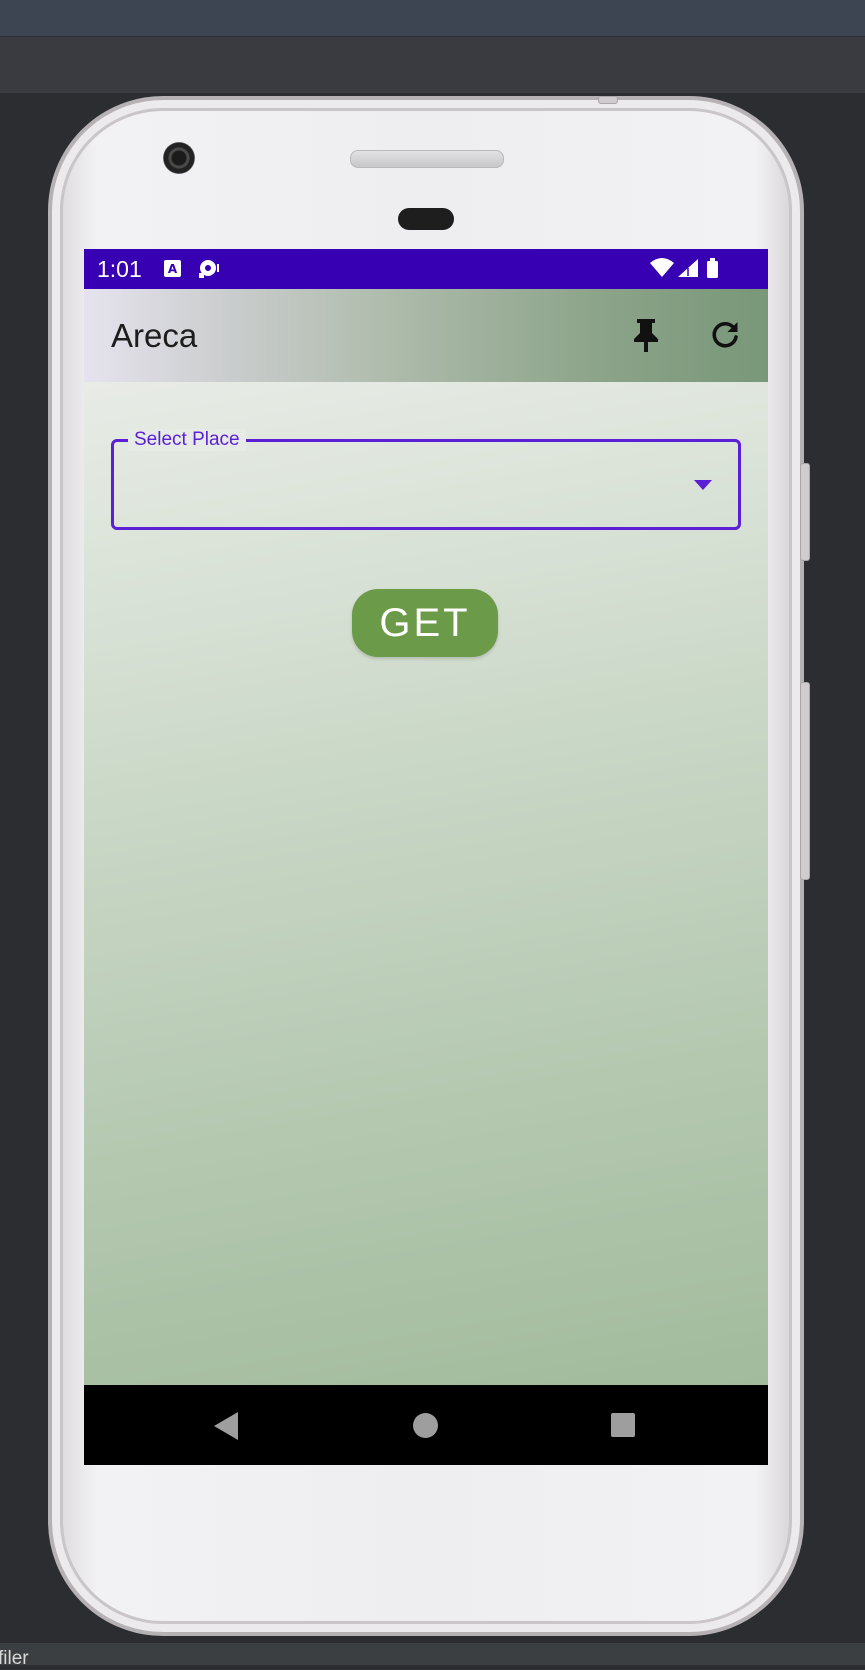  Describe the element at coordinates (712, 268) in the screenshot. I see `battery-icon` at that location.